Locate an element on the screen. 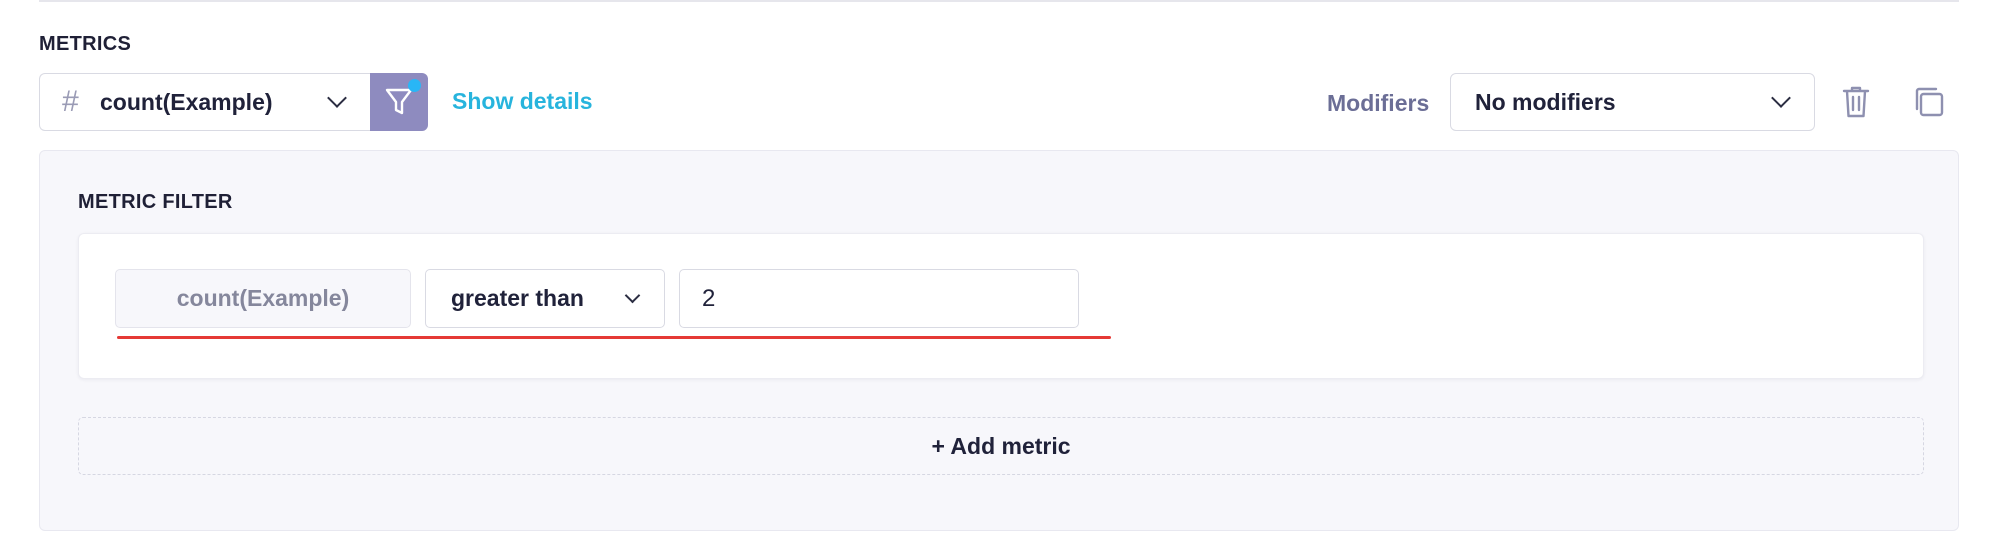 This screenshot has width=1999, height=547. validation-error-underline is located at coordinates (614, 337).